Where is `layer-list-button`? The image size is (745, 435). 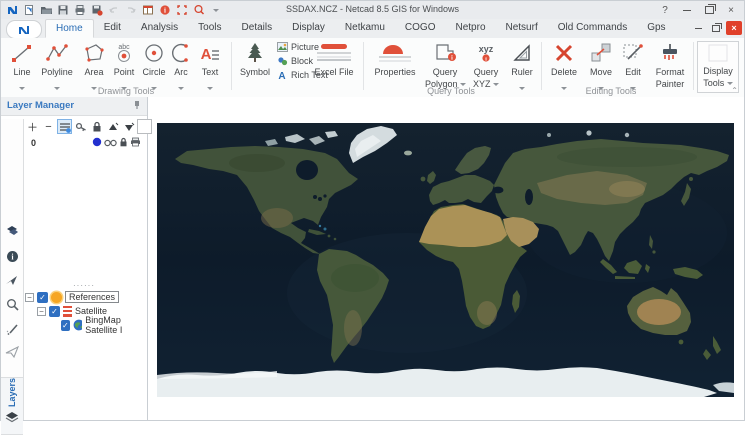 layer-list-button is located at coordinates (64, 126).